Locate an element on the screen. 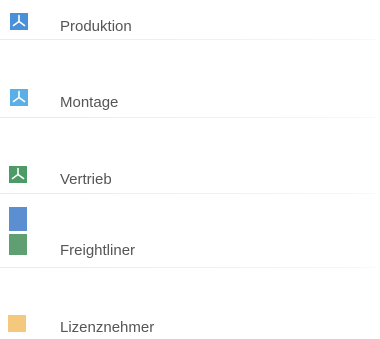  legend-label: Vertrieb is located at coordinates (86, 179).